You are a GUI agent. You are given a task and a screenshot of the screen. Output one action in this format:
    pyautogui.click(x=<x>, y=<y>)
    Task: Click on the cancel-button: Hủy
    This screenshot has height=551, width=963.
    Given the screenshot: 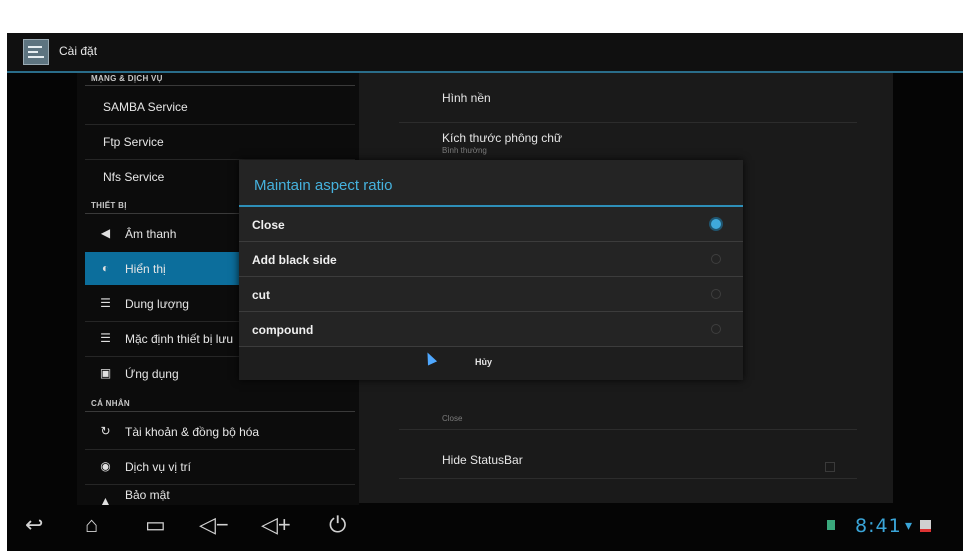 What is the action you would take?
    pyautogui.click(x=483, y=362)
    